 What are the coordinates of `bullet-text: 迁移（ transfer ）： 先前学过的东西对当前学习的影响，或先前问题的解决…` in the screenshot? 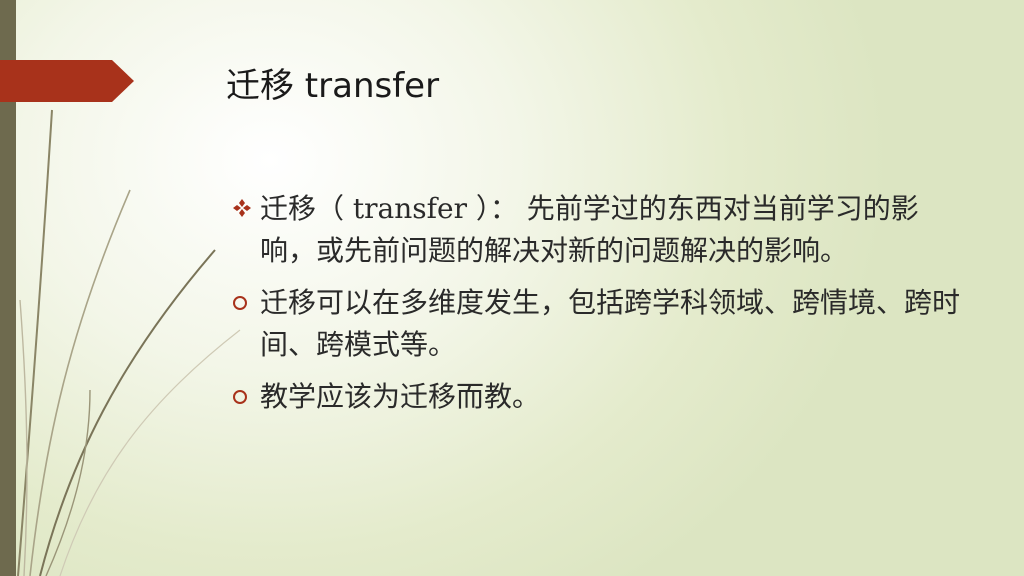 It's located at (589, 229).